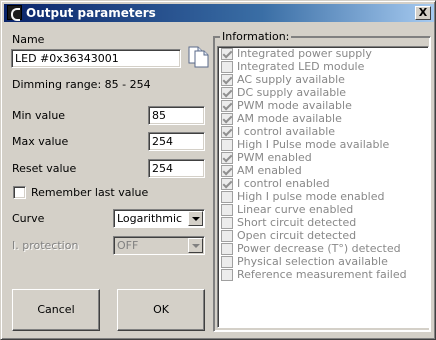  What do you see at coordinates (56, 310) in the screenshot?
I see `cancel-button: Cancel` at bounding box center [56, 310].